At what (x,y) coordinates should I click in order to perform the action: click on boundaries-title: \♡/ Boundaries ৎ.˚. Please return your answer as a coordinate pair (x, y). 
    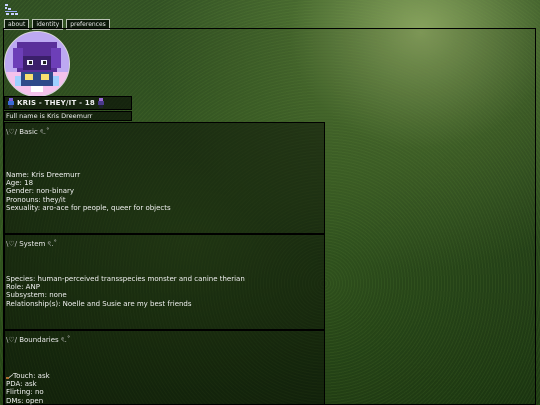
    Looking at the image, I should click on (38, 340).